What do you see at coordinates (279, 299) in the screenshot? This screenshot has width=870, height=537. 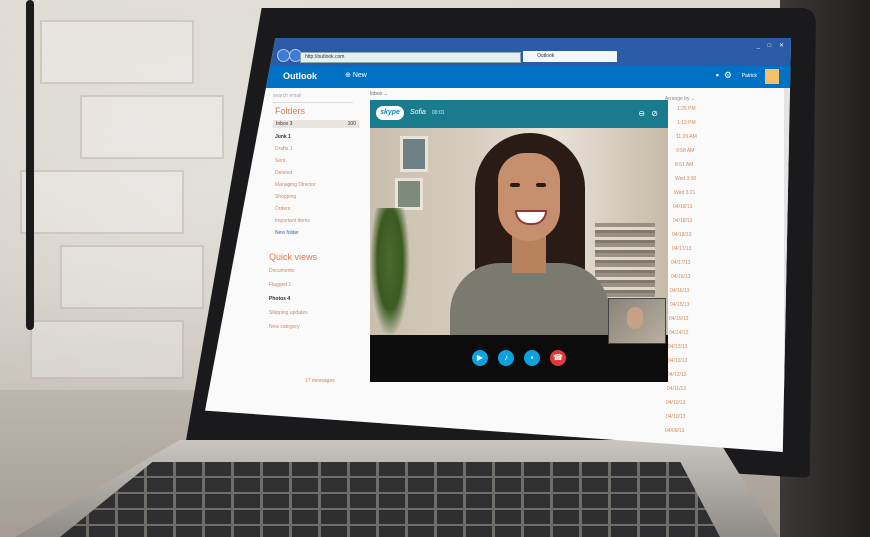 I see `quick-view-photos: Photos 4` at bounding box center [279, 299].